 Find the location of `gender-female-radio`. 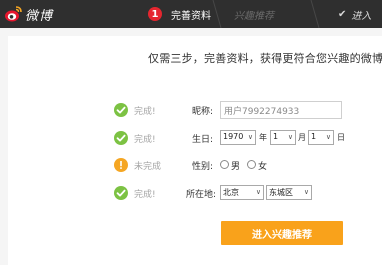

gender-female-radio is located at coordinates (251, 164).